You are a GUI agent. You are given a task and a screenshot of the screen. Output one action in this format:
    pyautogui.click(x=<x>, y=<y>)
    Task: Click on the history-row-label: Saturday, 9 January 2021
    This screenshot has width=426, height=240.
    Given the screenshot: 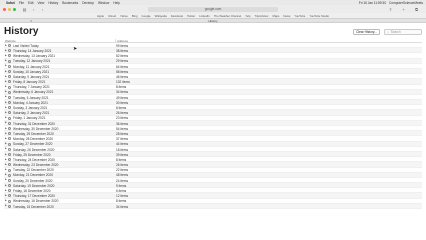 What is the action you would take?
    pyautogui.click(x=31, y=76)
    